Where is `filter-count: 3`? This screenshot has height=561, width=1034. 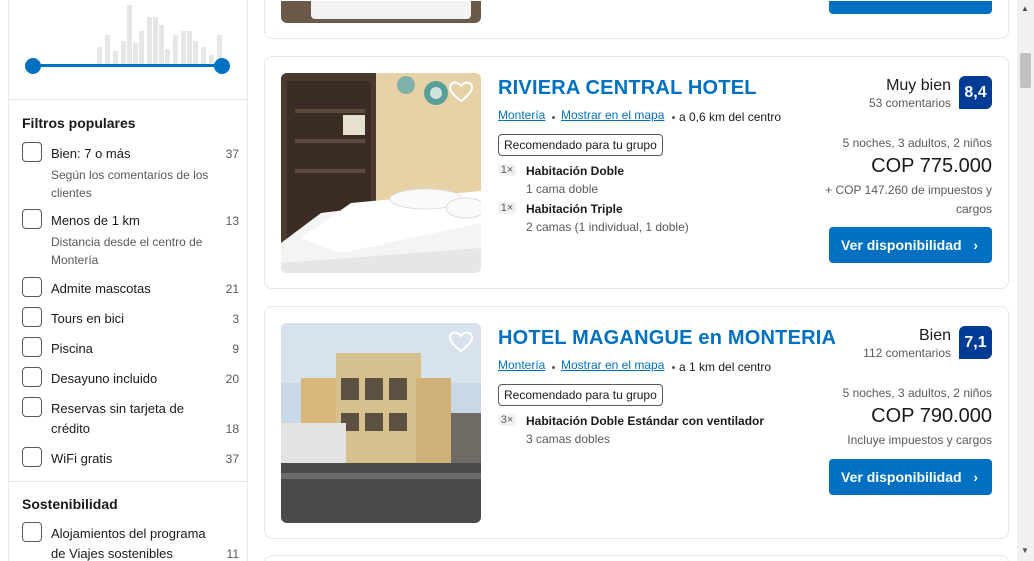 filter-count: 3 is located at coordinates (235, 319).